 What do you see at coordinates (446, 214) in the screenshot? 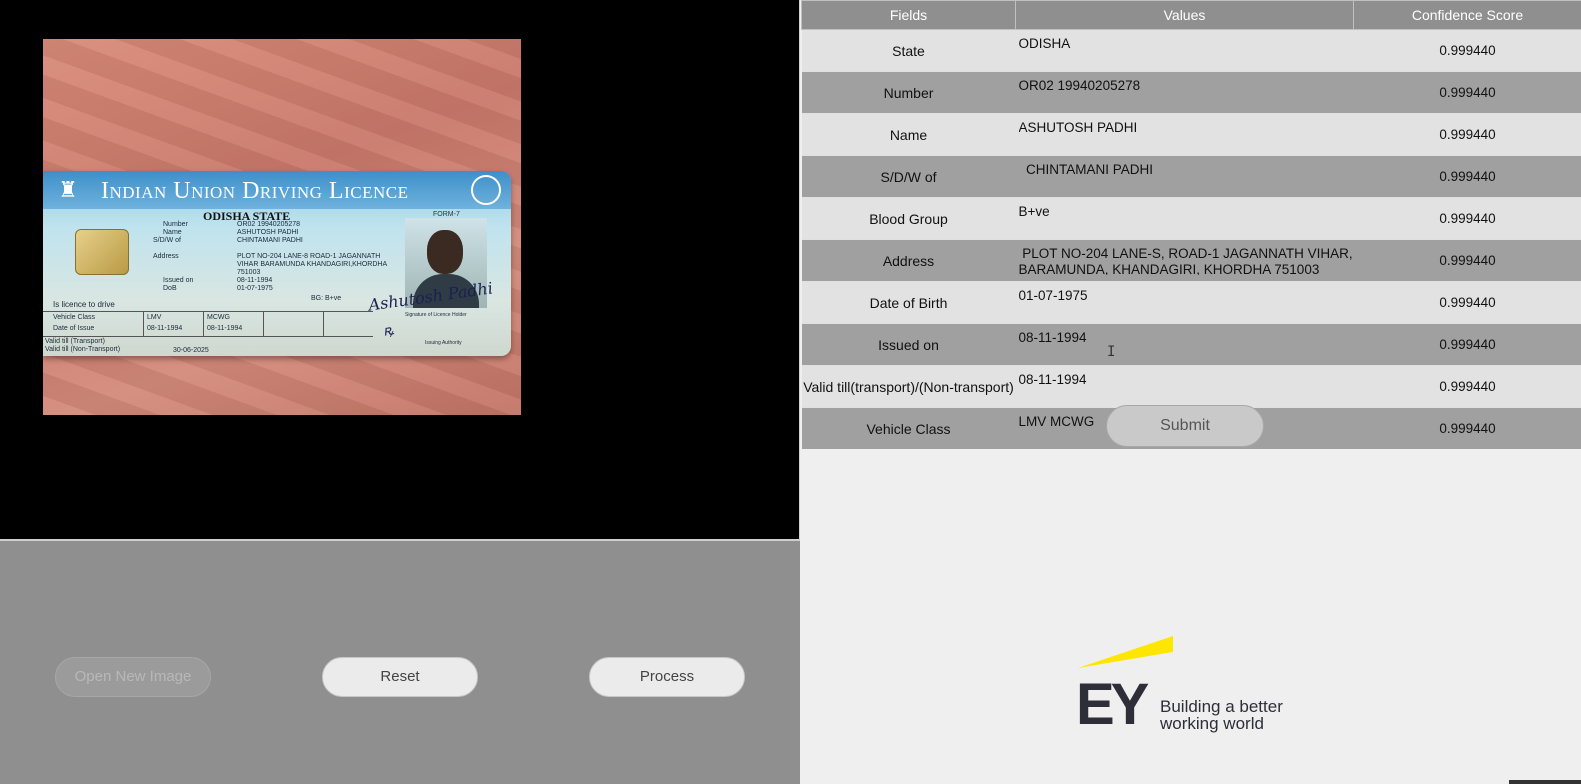
I see `card-form-label: FORM-7` at bounding box center [446, 214].